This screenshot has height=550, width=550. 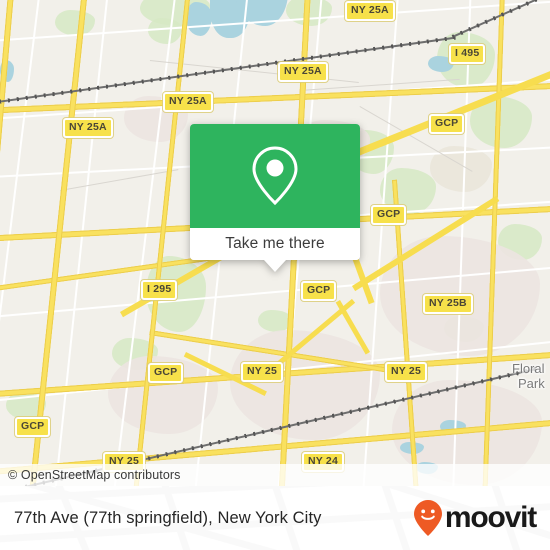 I want to click on road-shield: I 495, so click(x=467, y=54).